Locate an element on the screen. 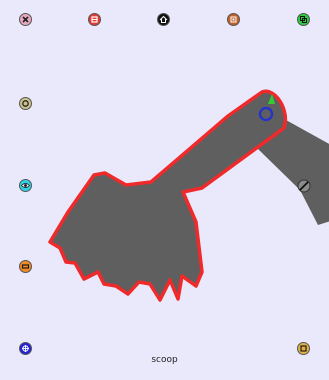  wrench-icon is located at coordinates (304, 186).